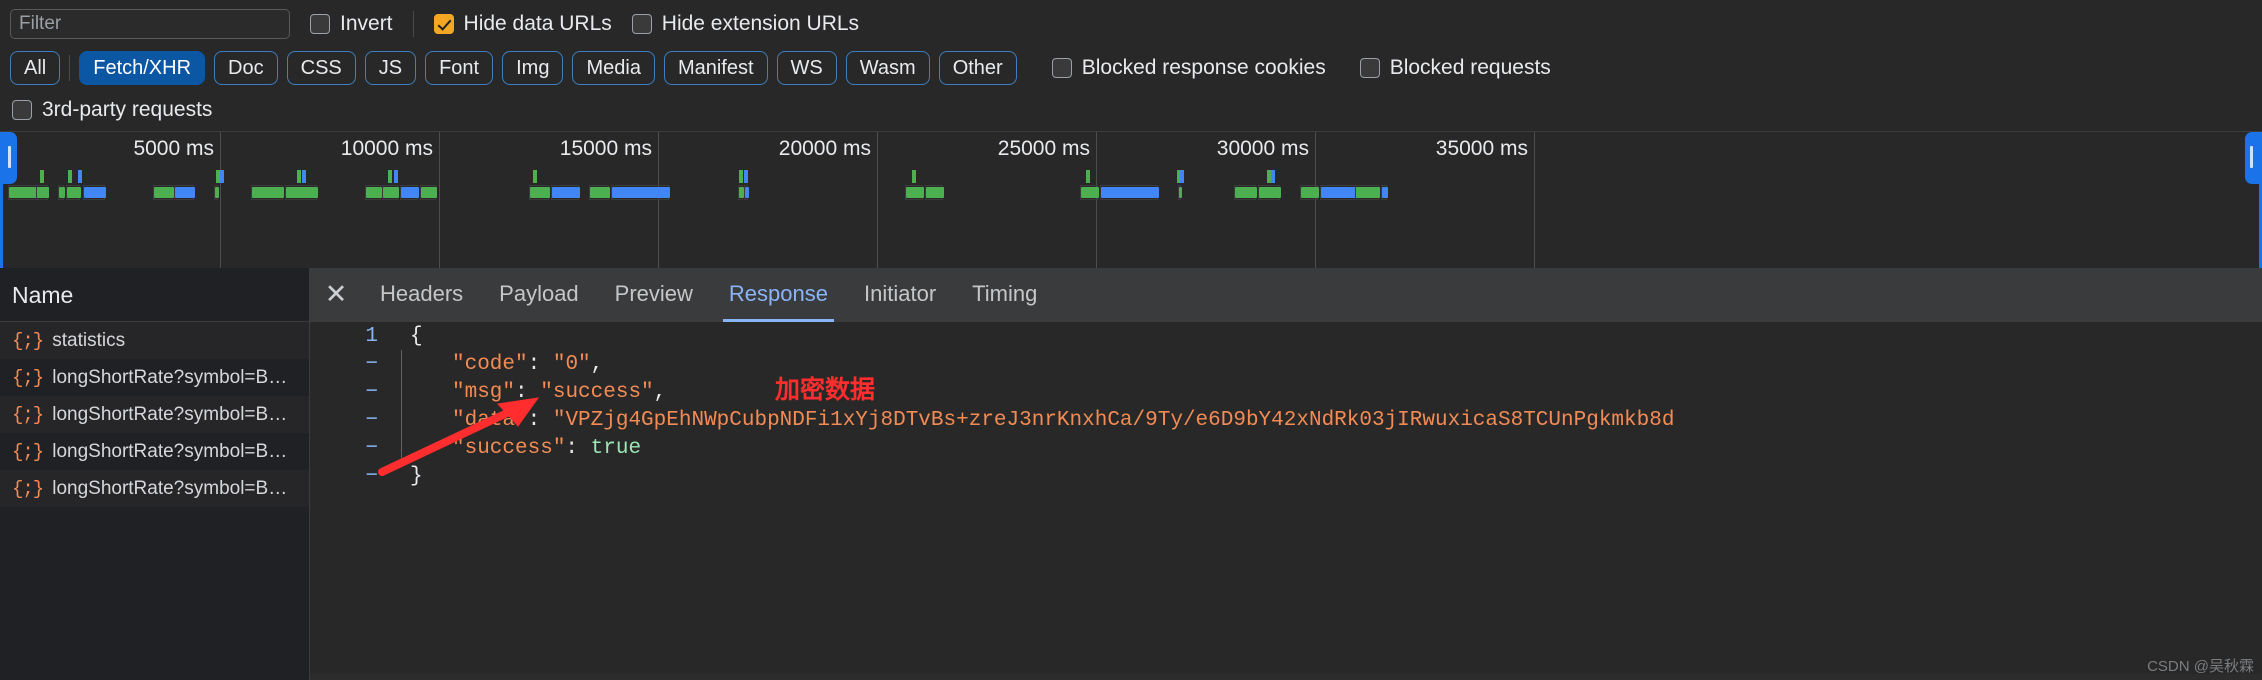 The image size is (2262, 680). I want to click on type-filter-all: All, so click(35, 68).